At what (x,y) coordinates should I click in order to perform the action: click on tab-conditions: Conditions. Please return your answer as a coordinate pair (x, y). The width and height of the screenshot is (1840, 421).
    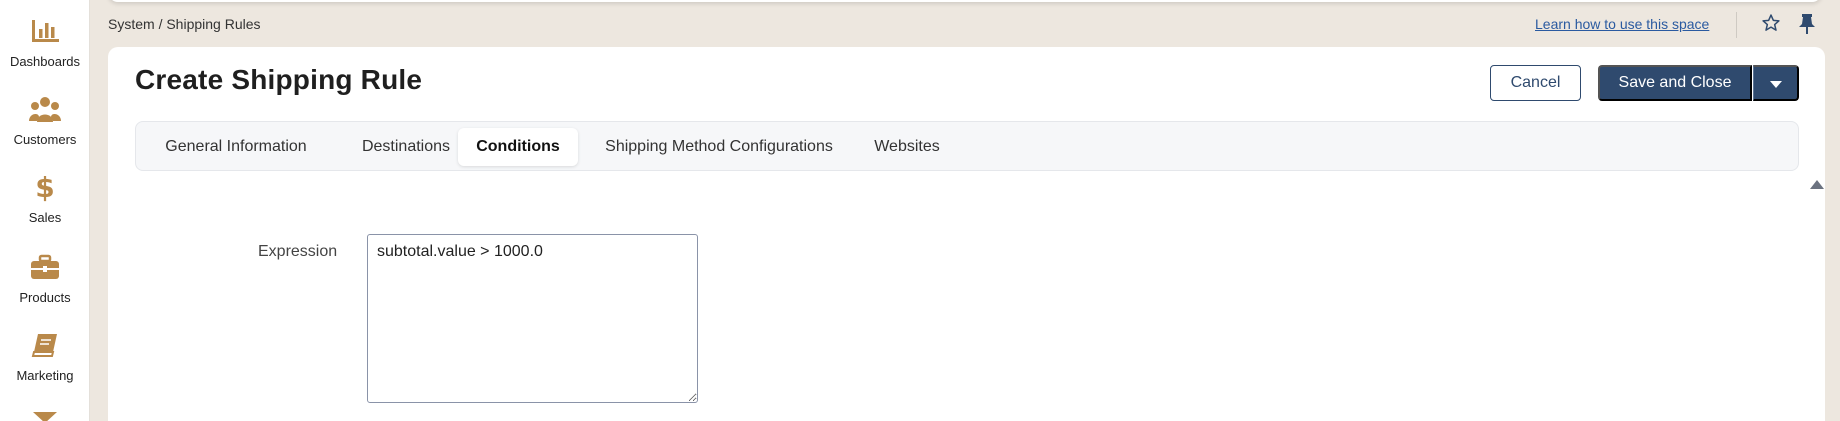
    Looking at the image, I should click on (518, 147).